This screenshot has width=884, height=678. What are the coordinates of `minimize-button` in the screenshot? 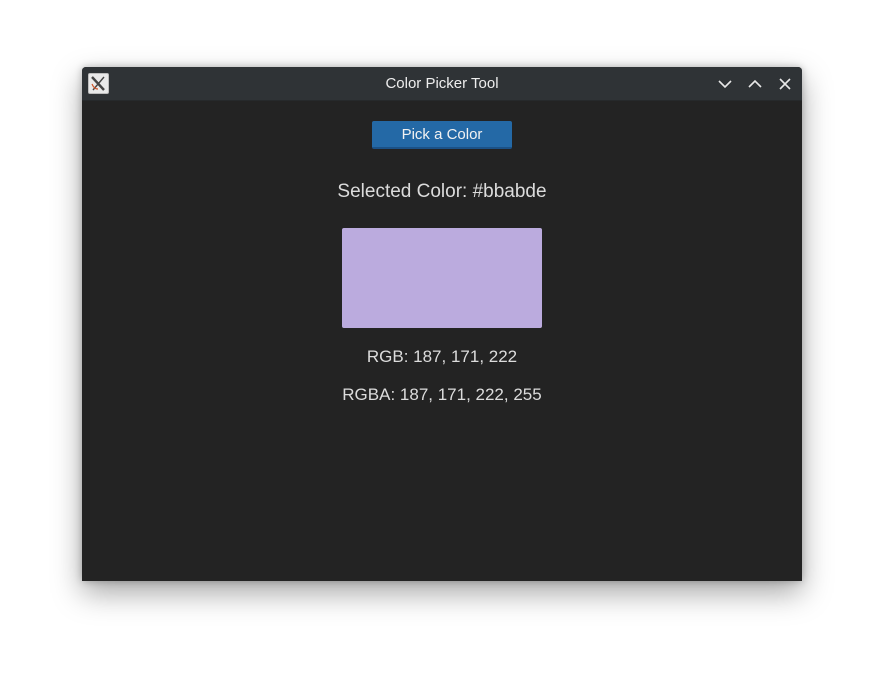 It's located at (725, 84).